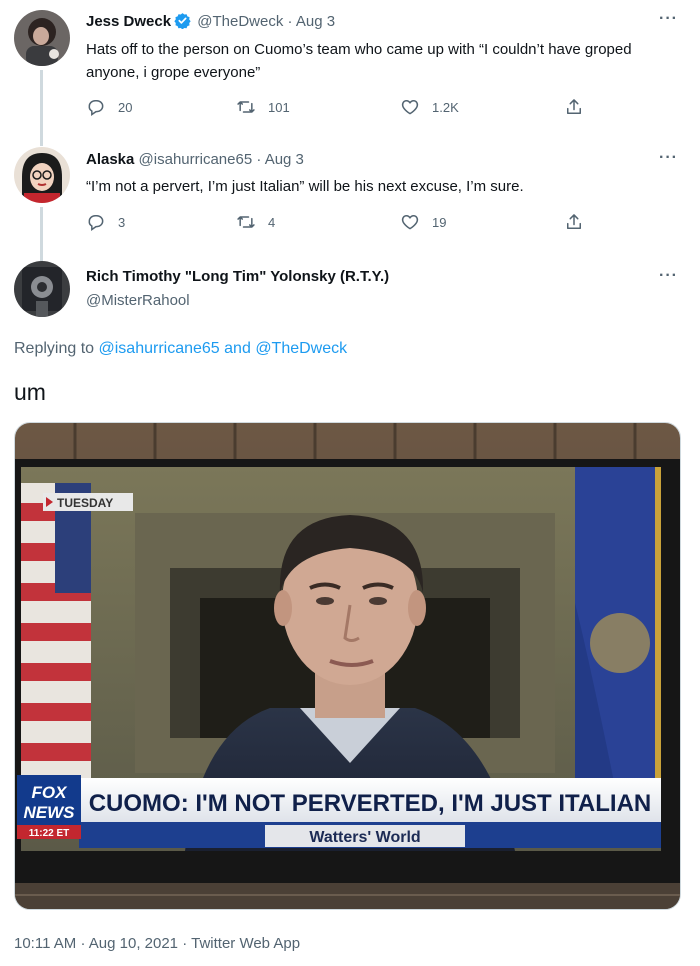 The image size is (700, 966). I want to click on display-name: Alaska, so click(110, 159).